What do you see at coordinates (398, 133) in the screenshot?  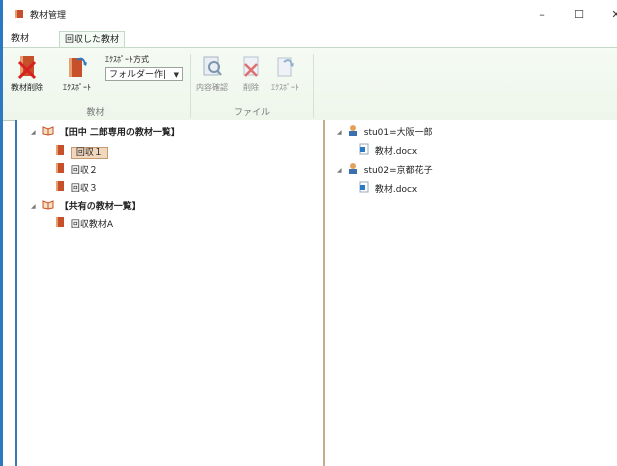 I see `student-label: stu01=大阪一郎` at bounding box center [398, 133].